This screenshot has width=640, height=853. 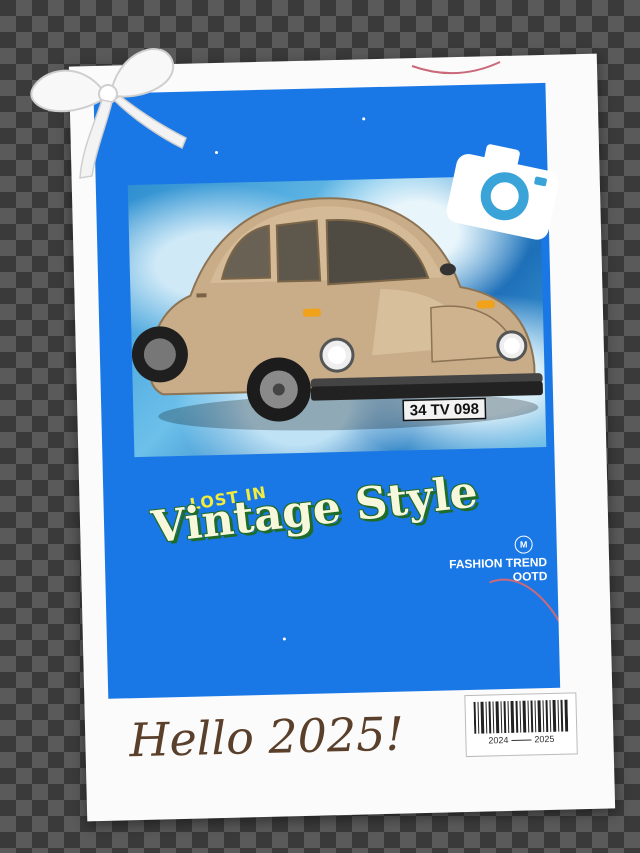 What do you see at coordinates (445, 410) in the screenshot?
I see `license-plate-text: 34 TV 098` at bounding box center [445, 410].